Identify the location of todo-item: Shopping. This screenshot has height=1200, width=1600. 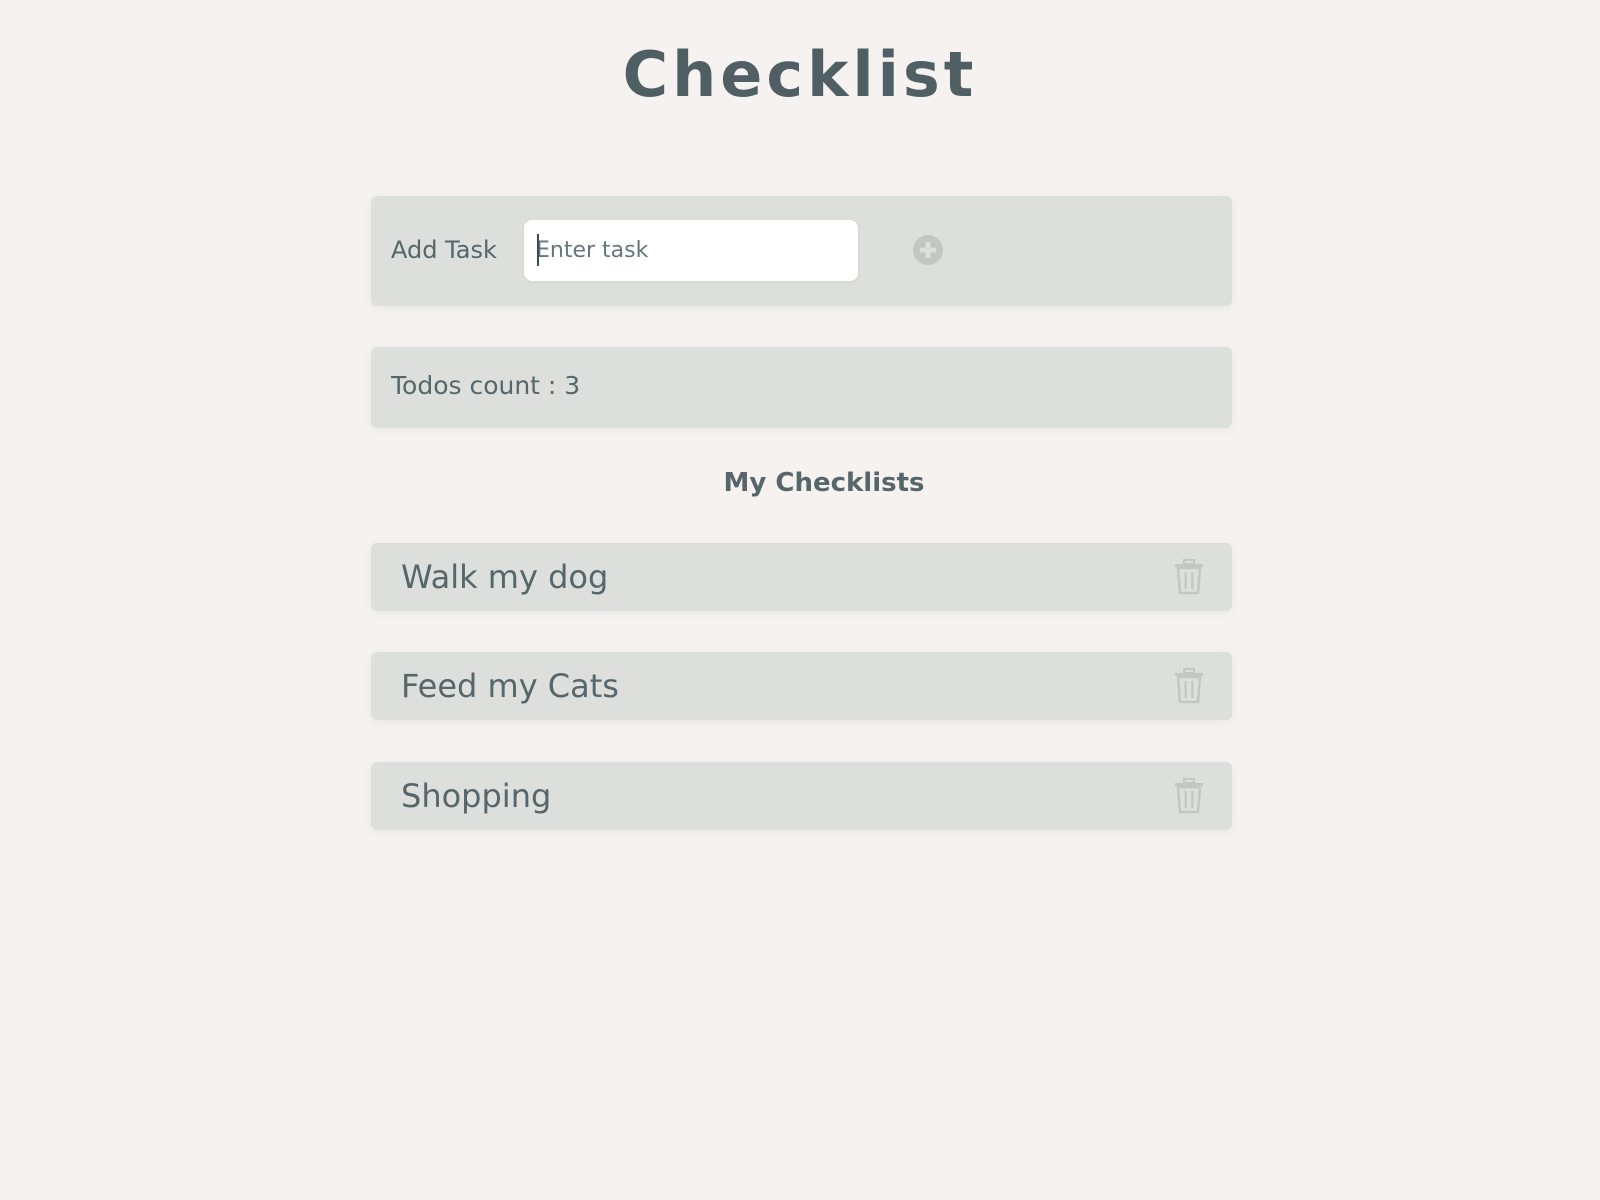
(801, 796).